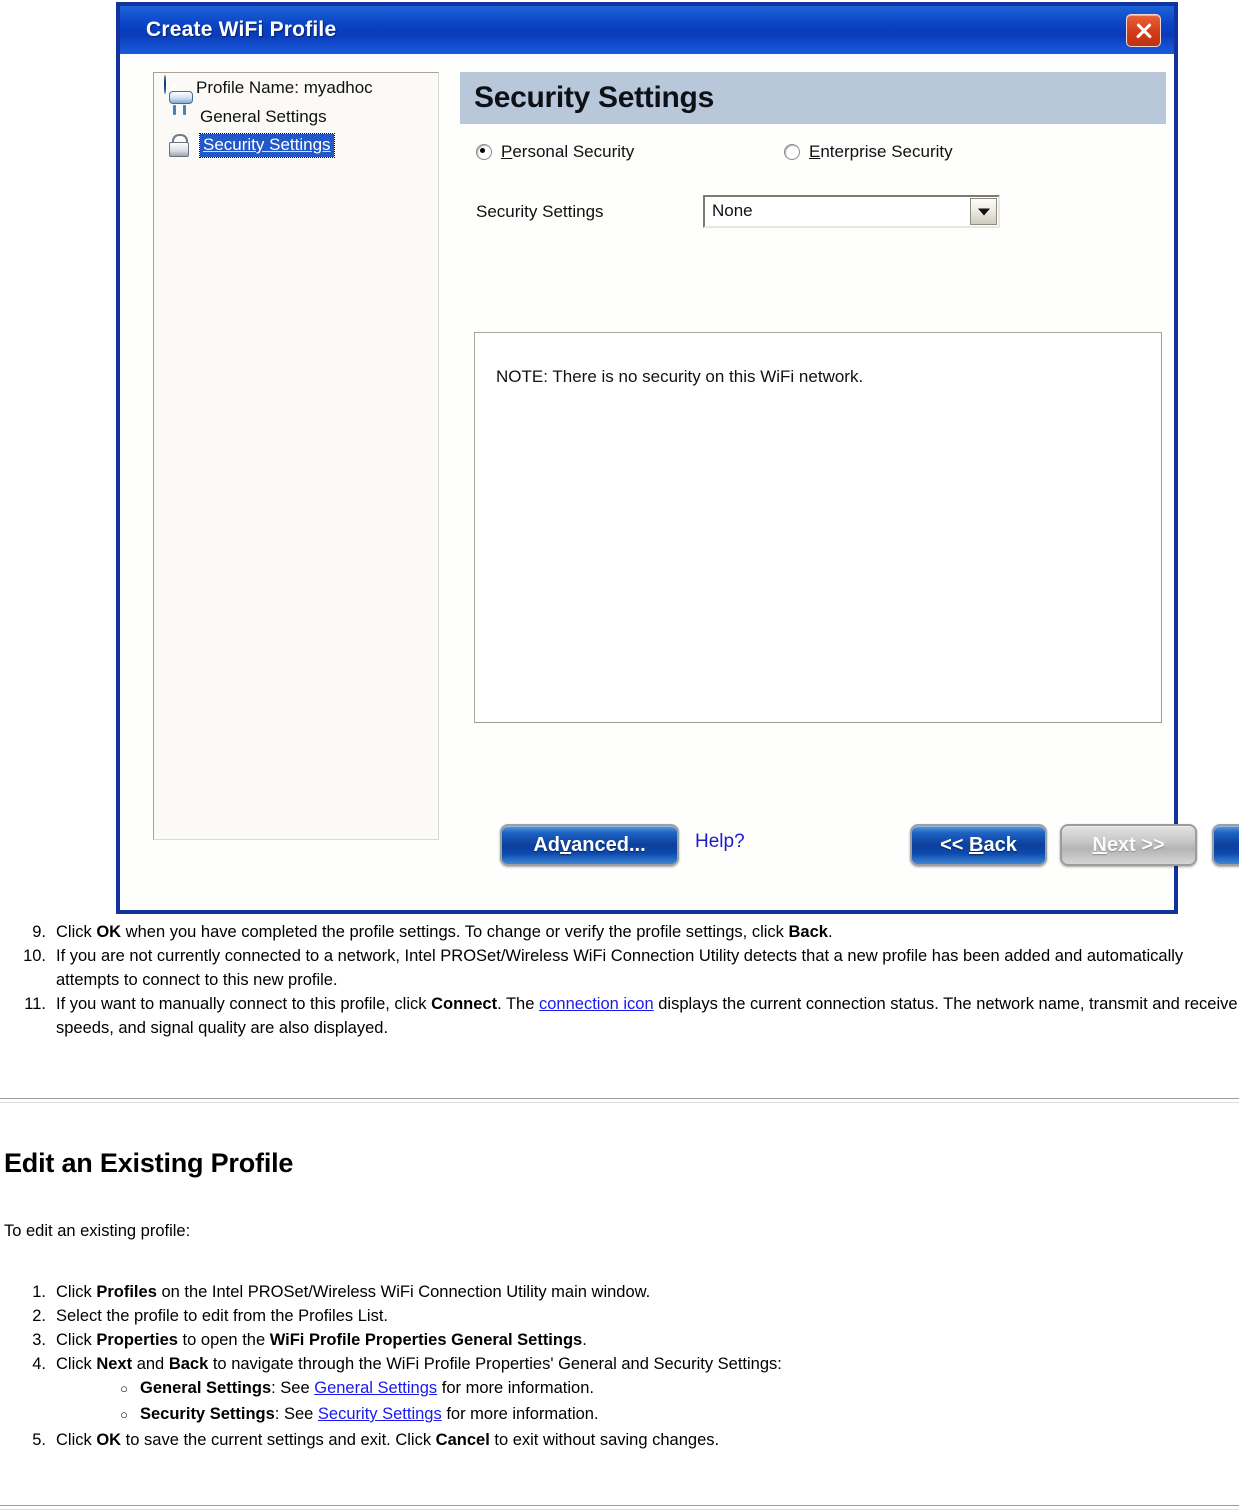 Image resolution: width=1239 pixels, height=1512 pixels. I want to click on security-settings-label: Security Settings, so click(540, 211).